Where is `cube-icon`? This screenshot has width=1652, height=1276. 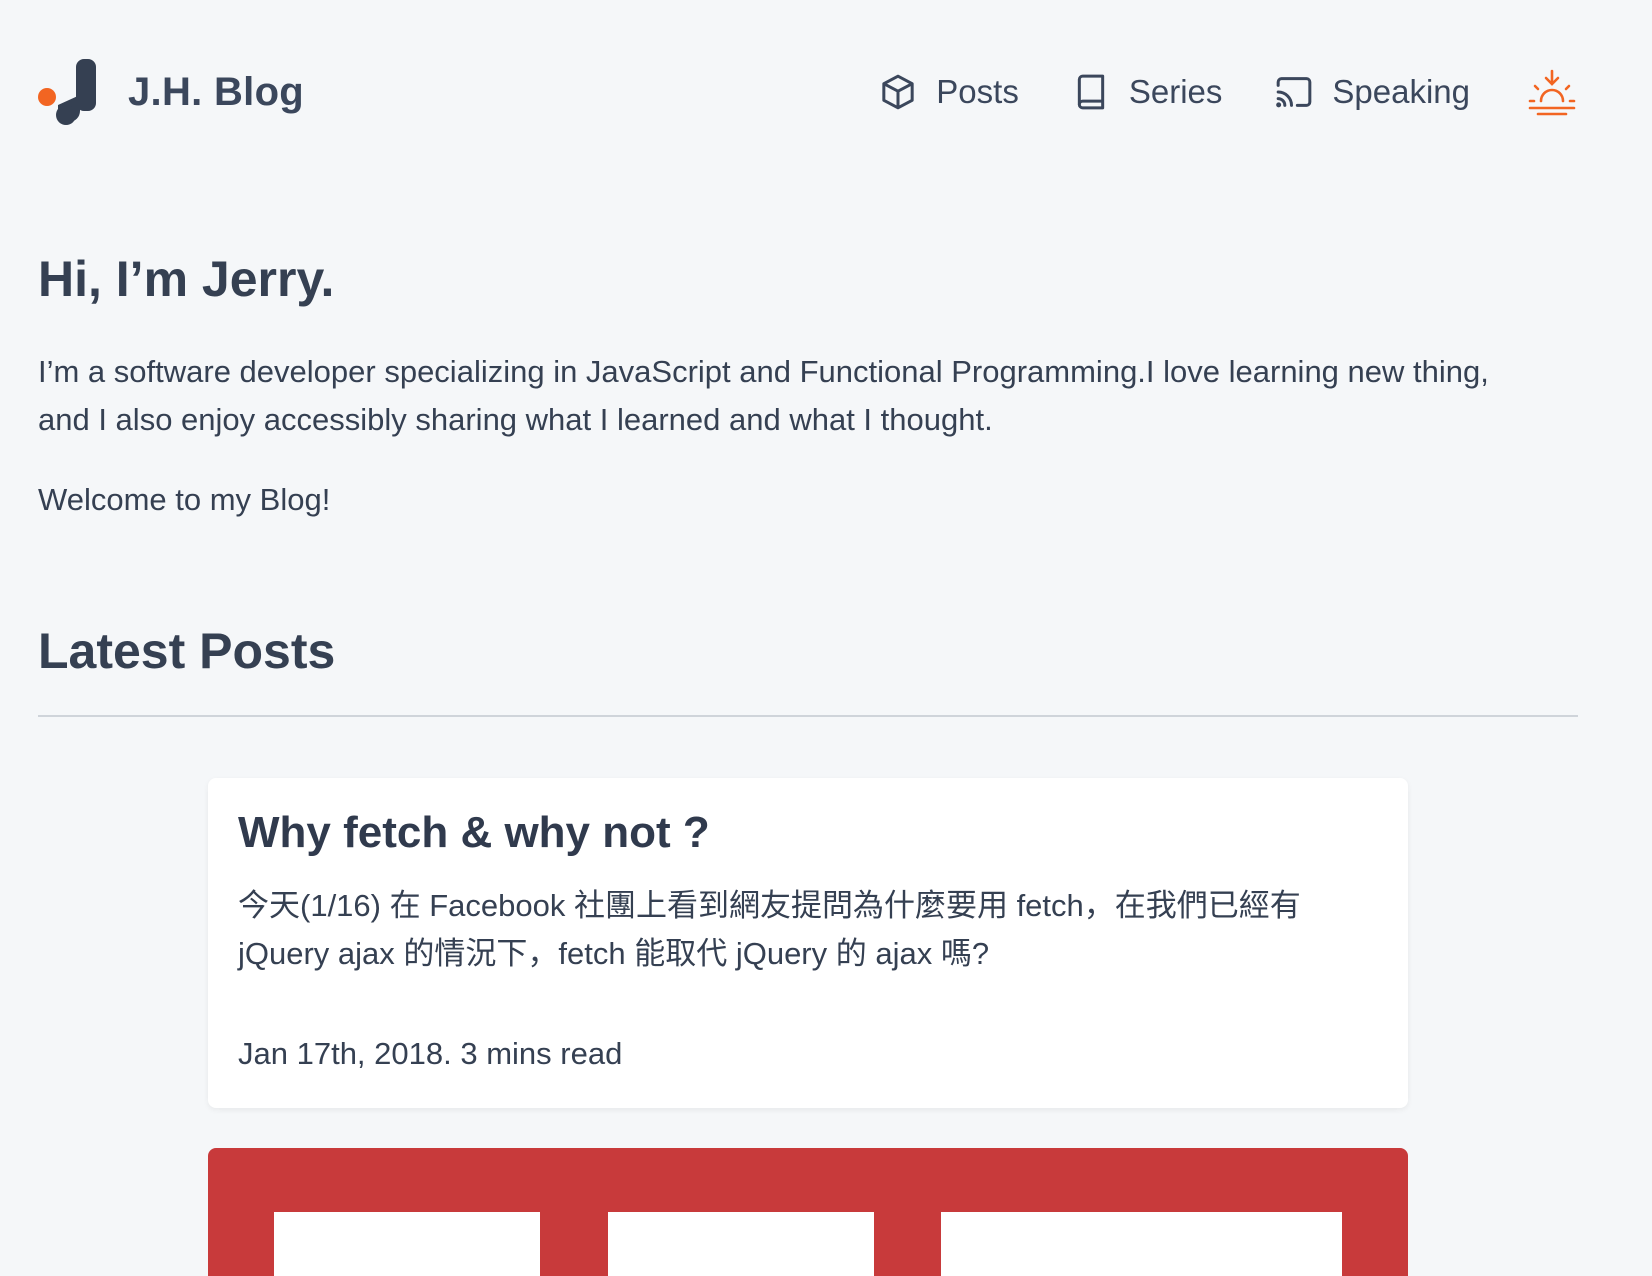
cube-icon is located at coordinates (898, 92).